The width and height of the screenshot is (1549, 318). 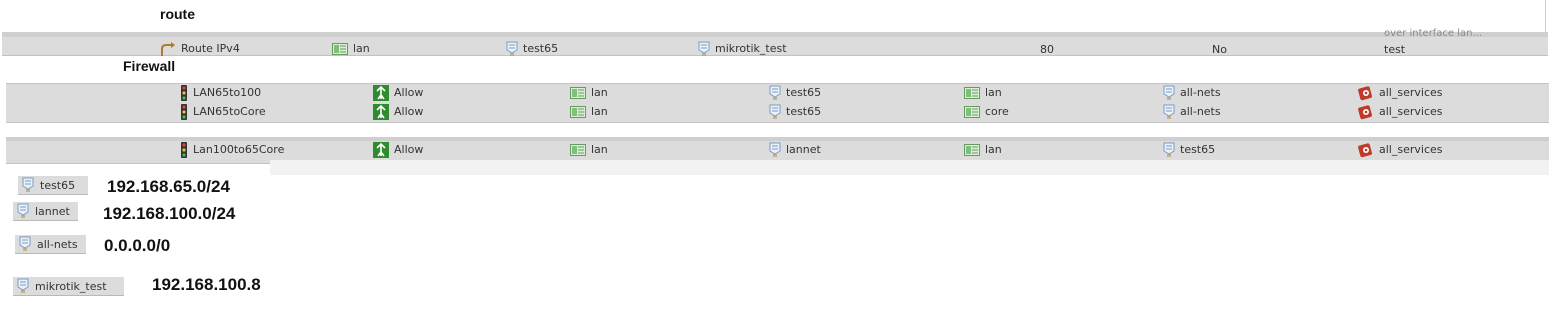 I want to click on divider, so click(x=1545, y=16).